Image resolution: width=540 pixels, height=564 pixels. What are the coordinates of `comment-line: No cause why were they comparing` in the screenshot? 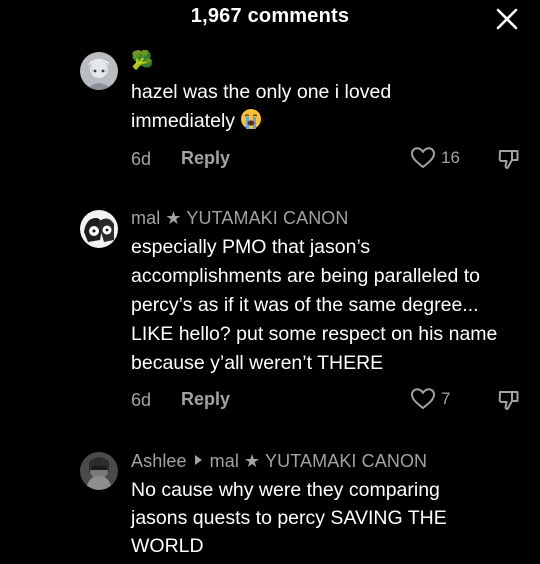 It's located at (285, 490).